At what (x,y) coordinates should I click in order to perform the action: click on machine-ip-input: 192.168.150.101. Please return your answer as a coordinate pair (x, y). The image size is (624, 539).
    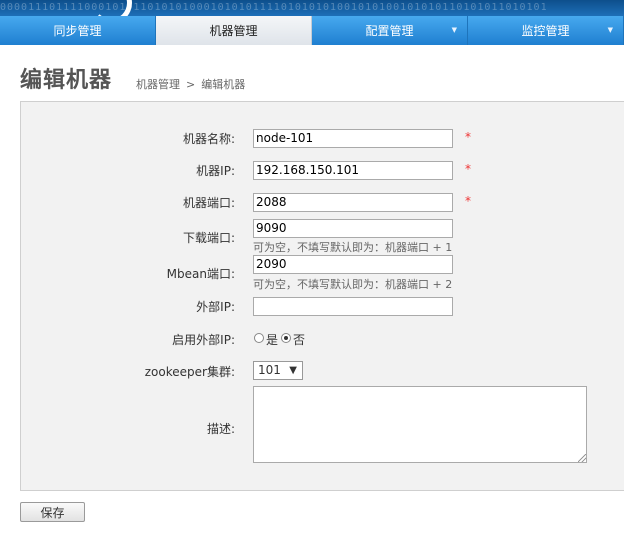
    Looking at the image, I should click on (353, 170).